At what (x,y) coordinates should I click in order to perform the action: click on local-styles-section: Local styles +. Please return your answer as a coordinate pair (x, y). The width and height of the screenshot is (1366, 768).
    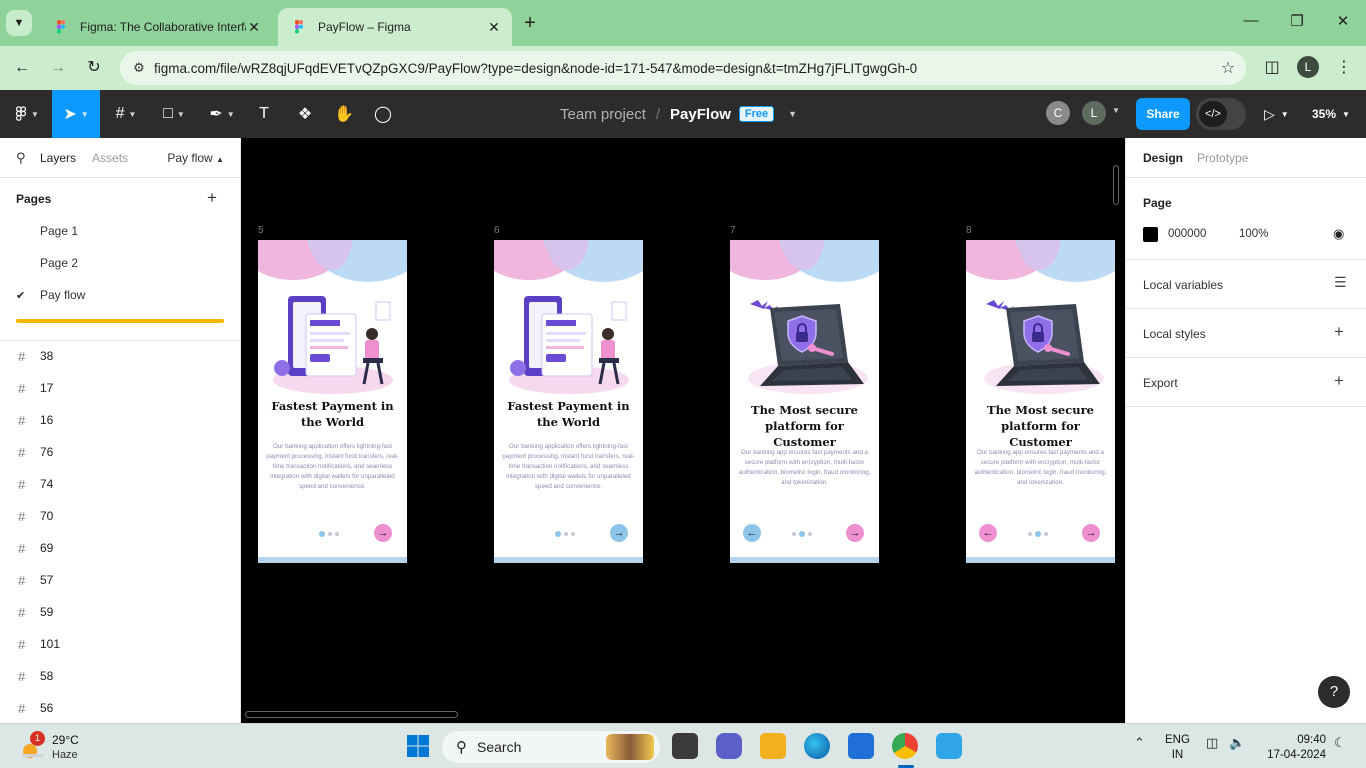
    Looking at the image, I should click on (1246, 333).